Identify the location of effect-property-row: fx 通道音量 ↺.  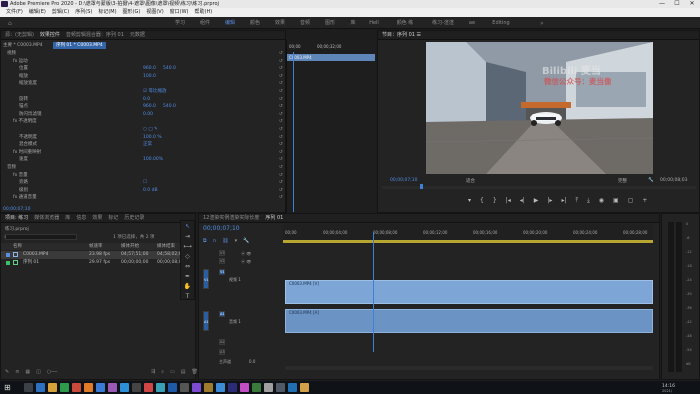
(144, 198).